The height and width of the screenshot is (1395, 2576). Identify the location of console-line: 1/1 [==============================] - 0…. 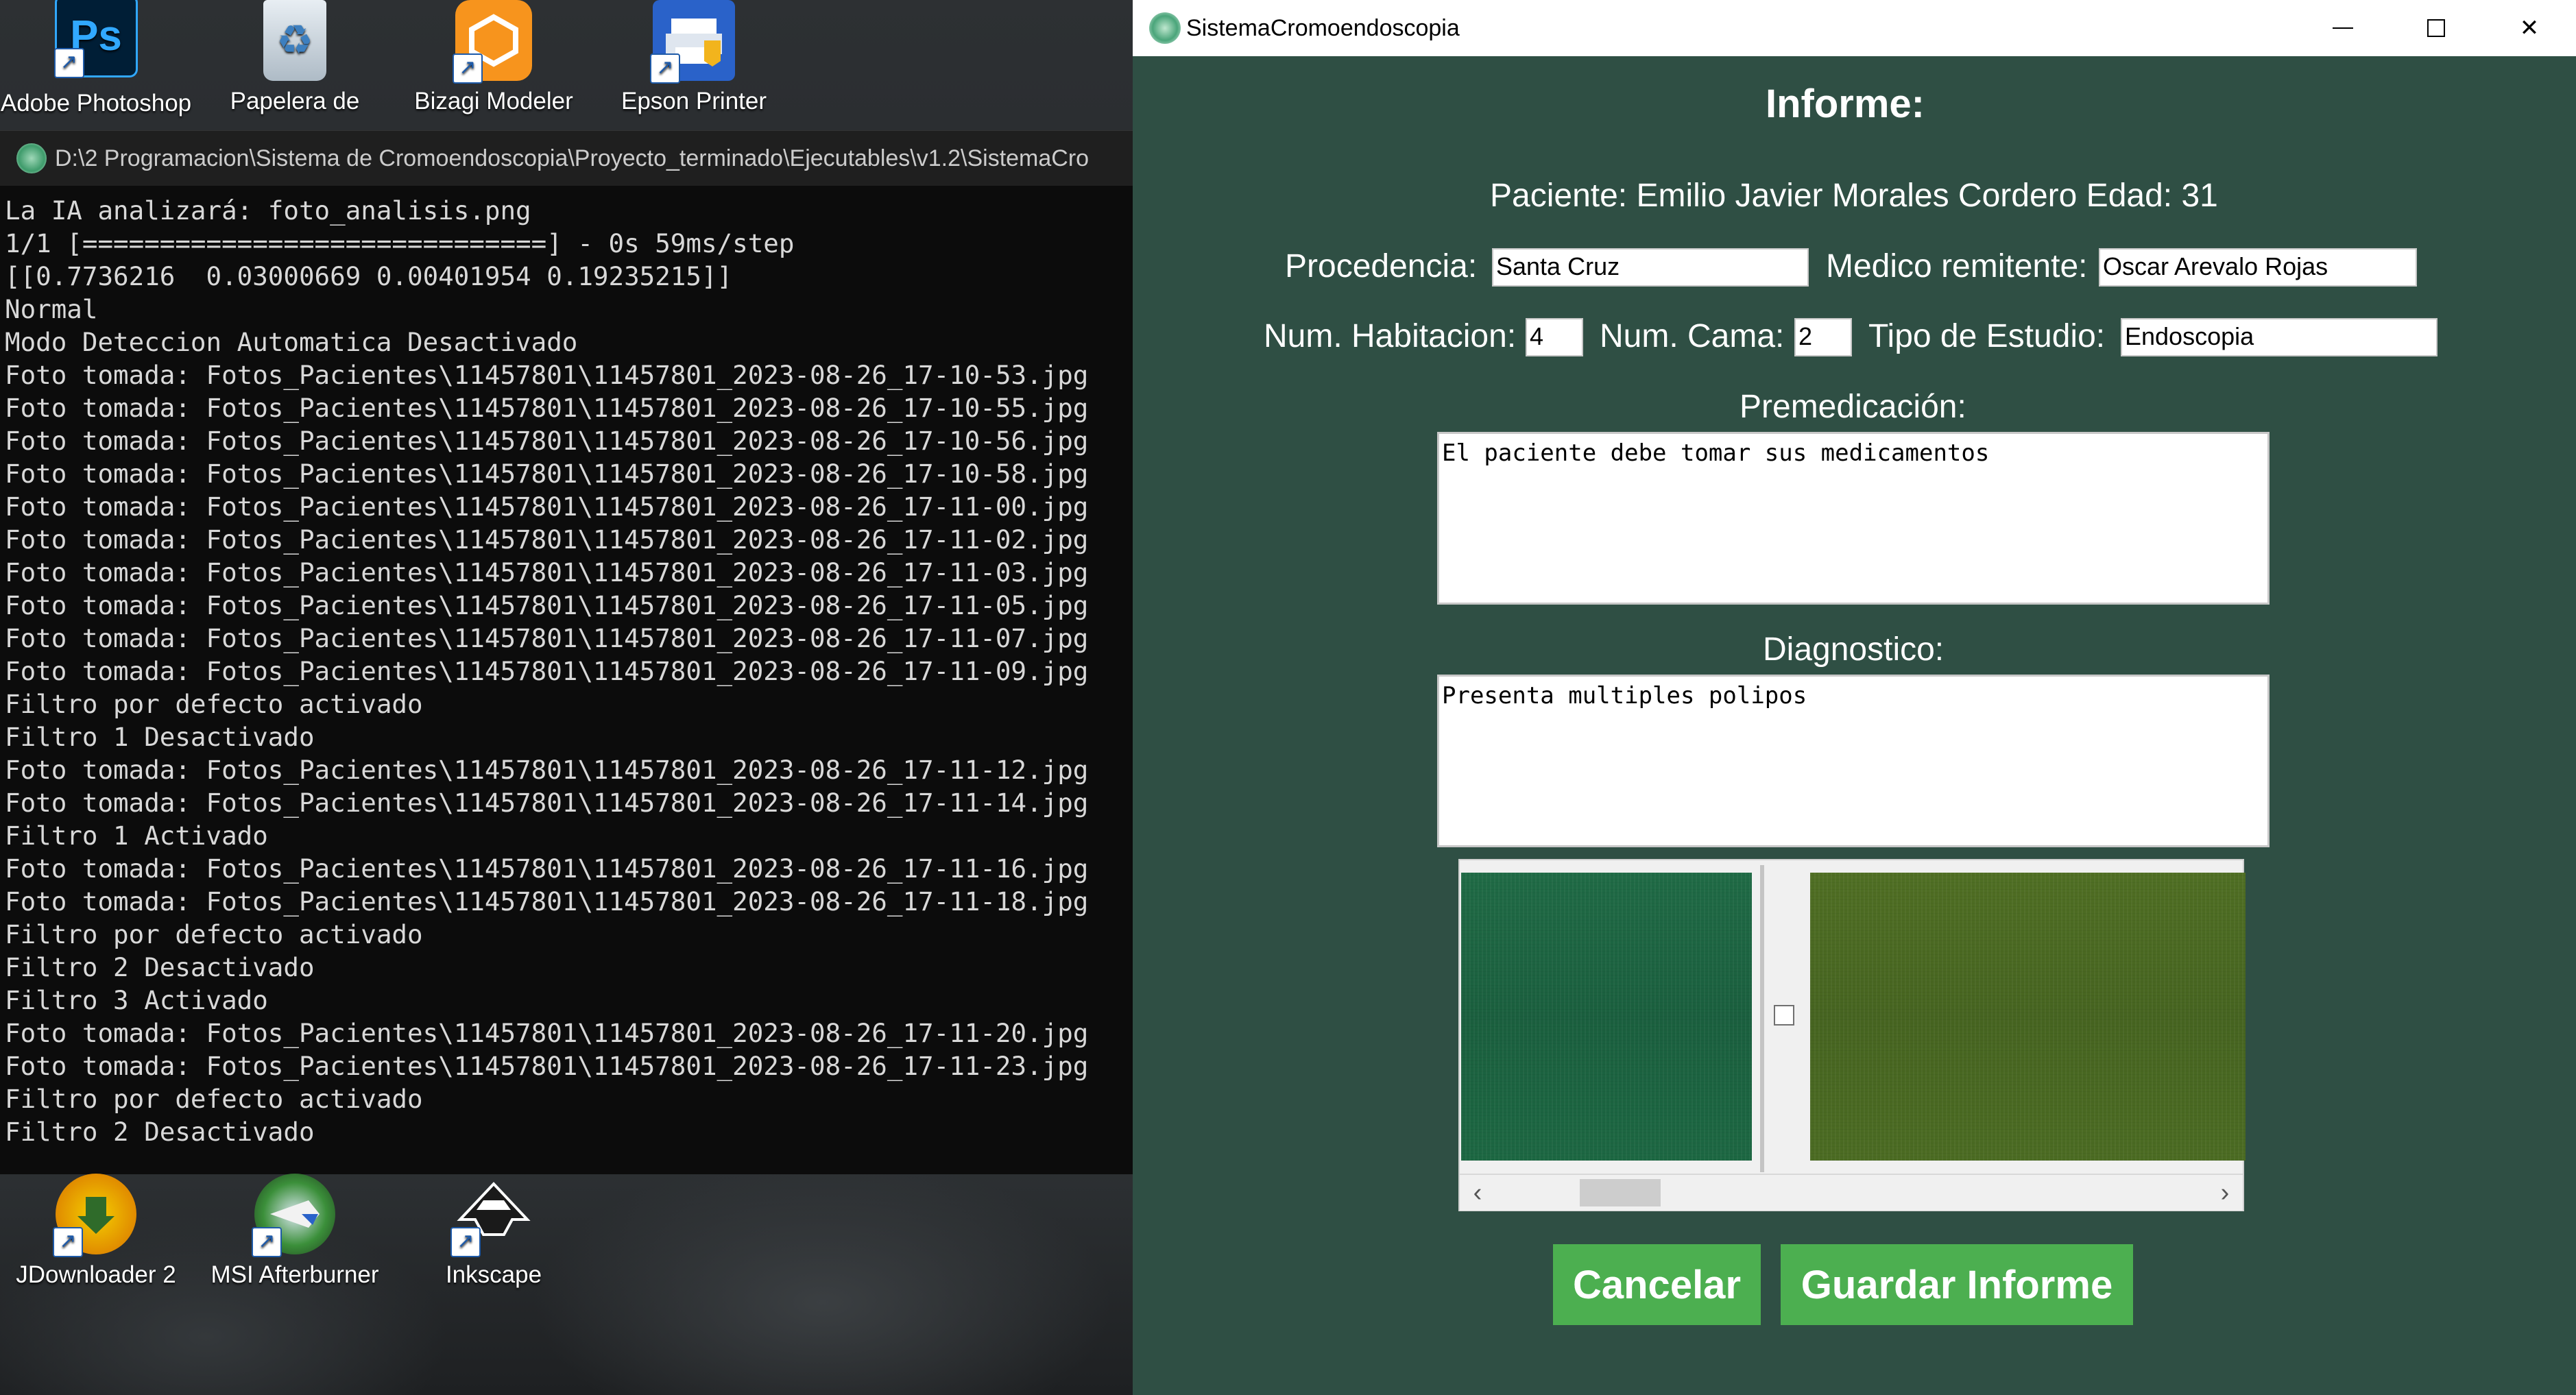
(400, 243).